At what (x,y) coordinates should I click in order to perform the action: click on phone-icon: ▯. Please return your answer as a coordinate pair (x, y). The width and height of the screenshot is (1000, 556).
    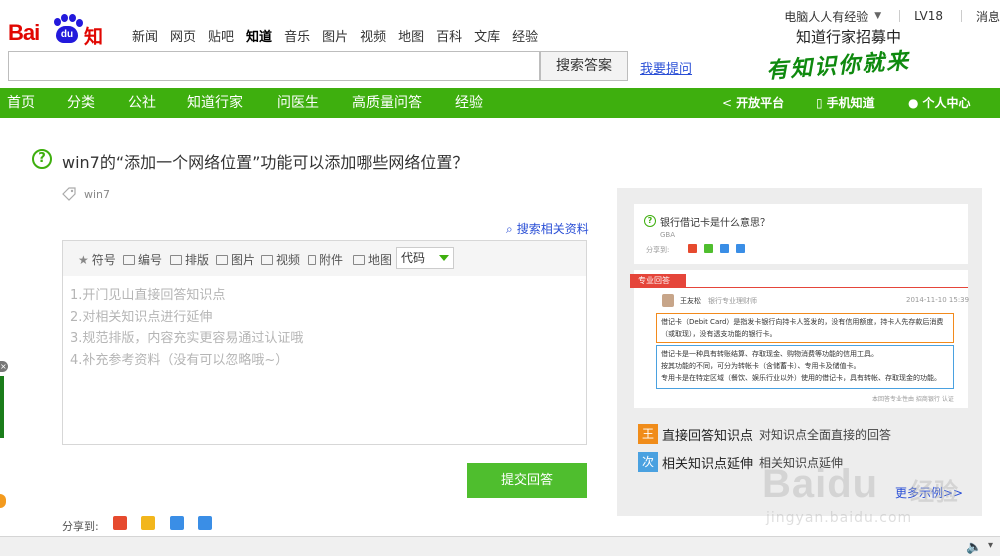
    Looking at the image, I should click on (819, 103).